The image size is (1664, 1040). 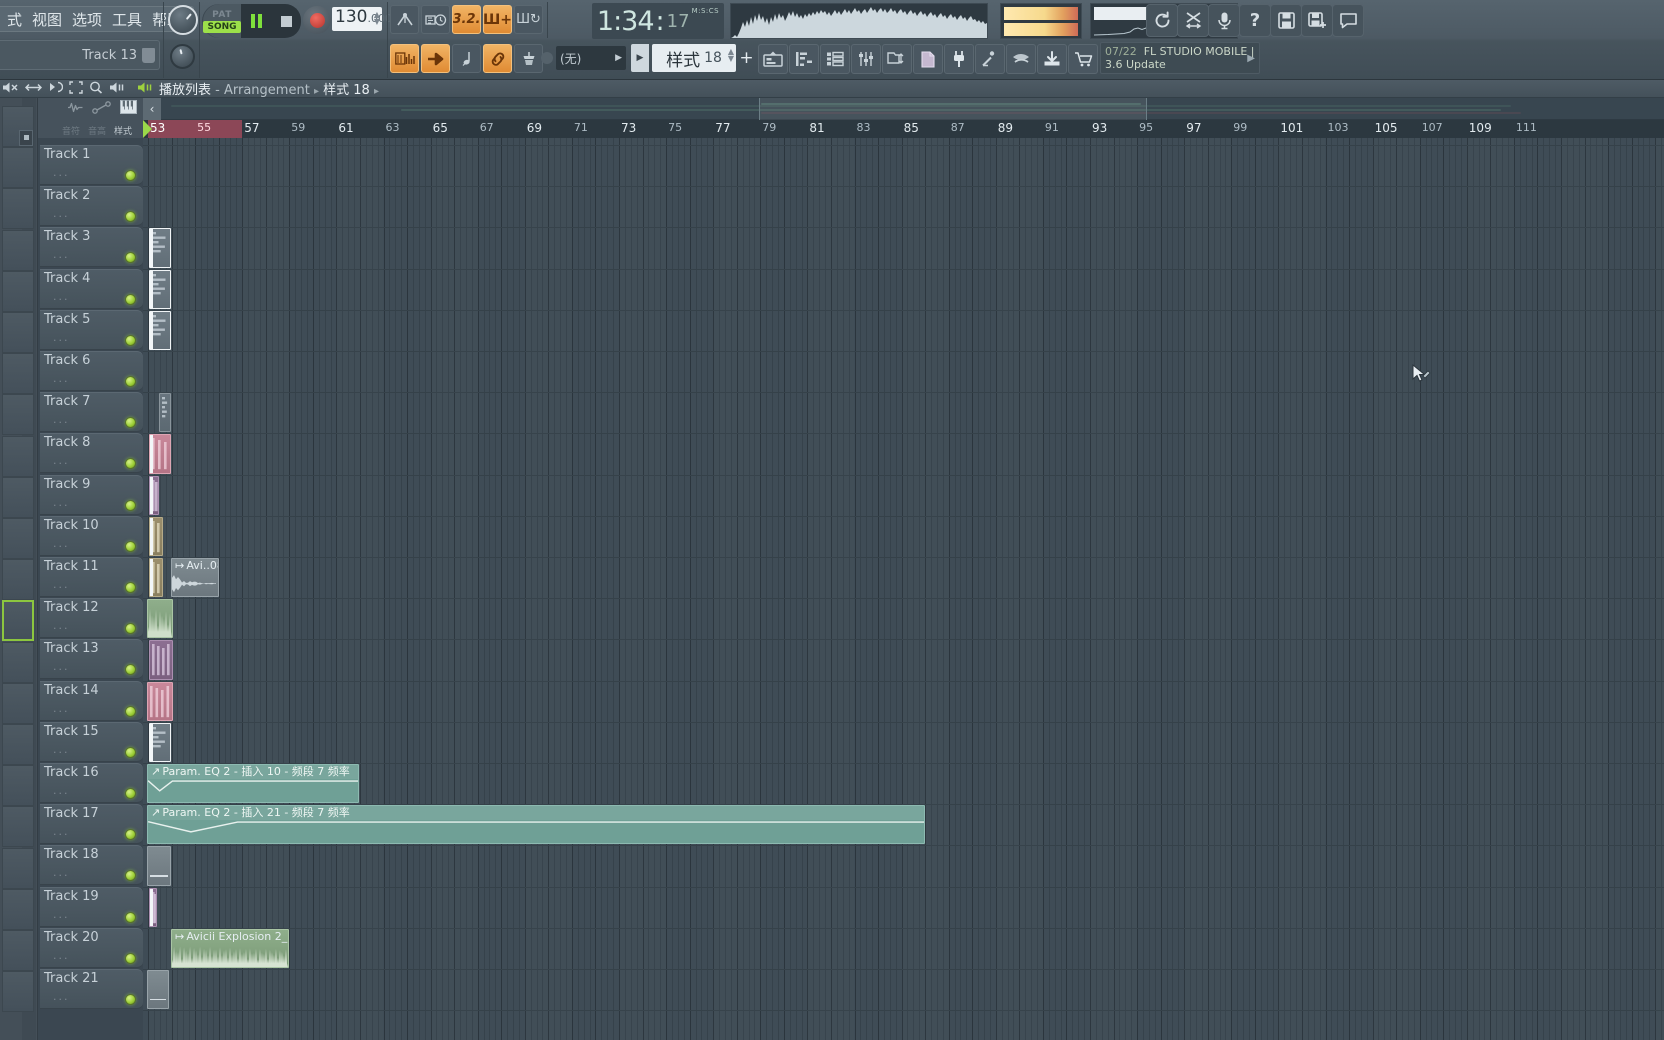 I want to click on master-volume-knob, so click(x=183, y=20).